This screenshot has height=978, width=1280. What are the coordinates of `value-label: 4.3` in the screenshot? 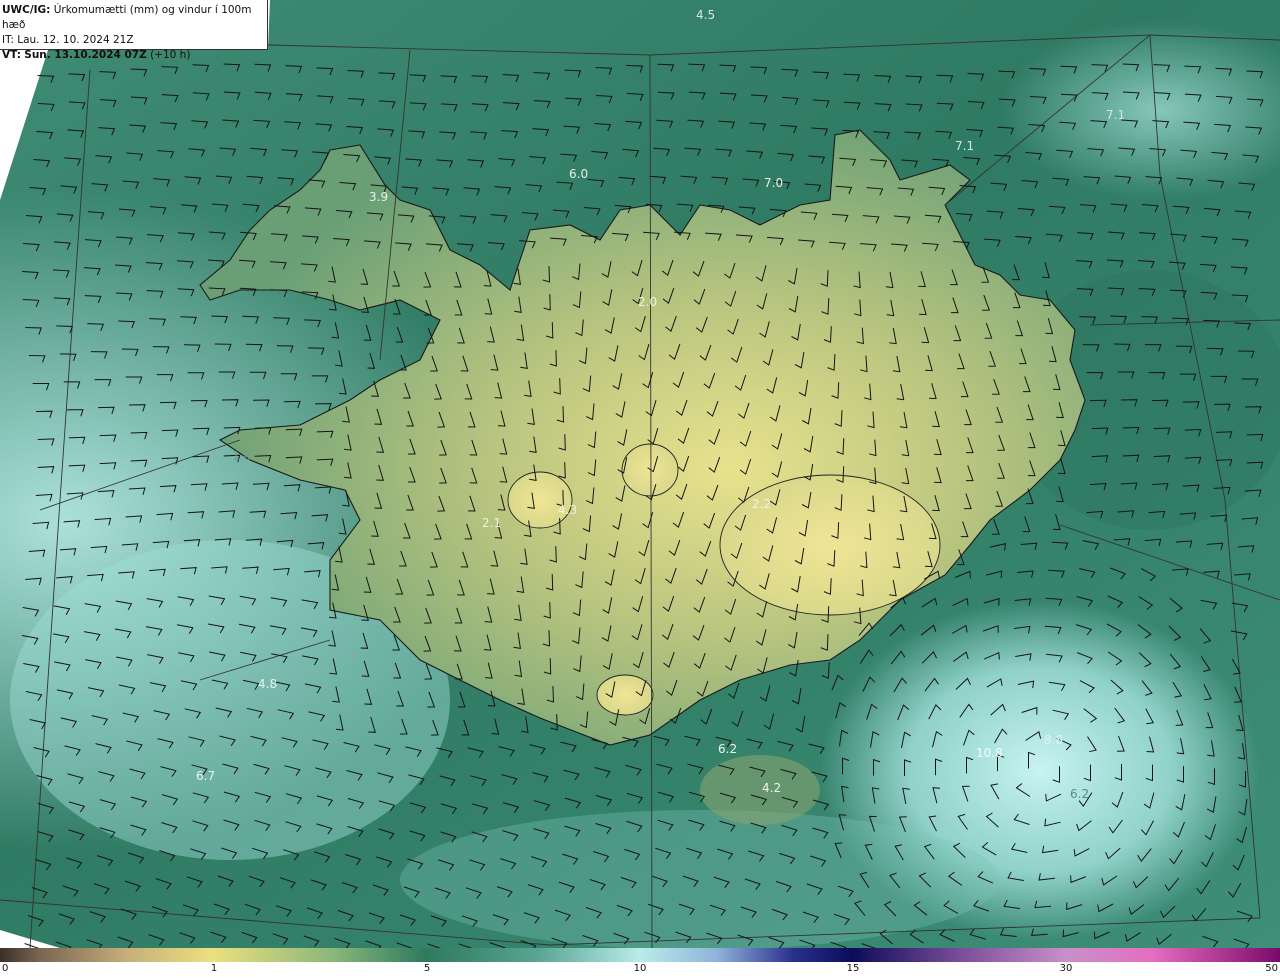 It's located at (567, 510).